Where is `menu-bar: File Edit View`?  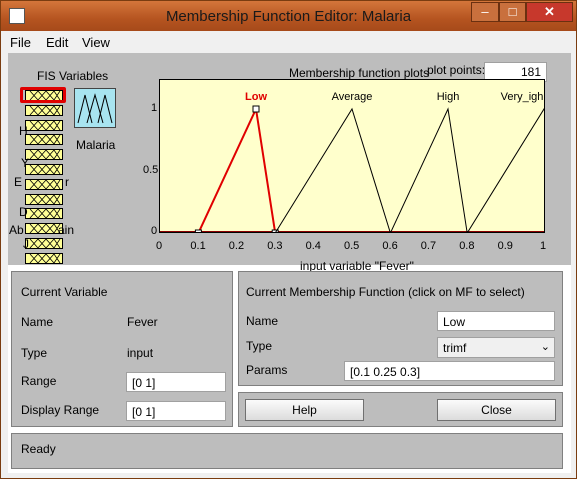 menu-bar: File Edit View is located at coordinates (289, 42).